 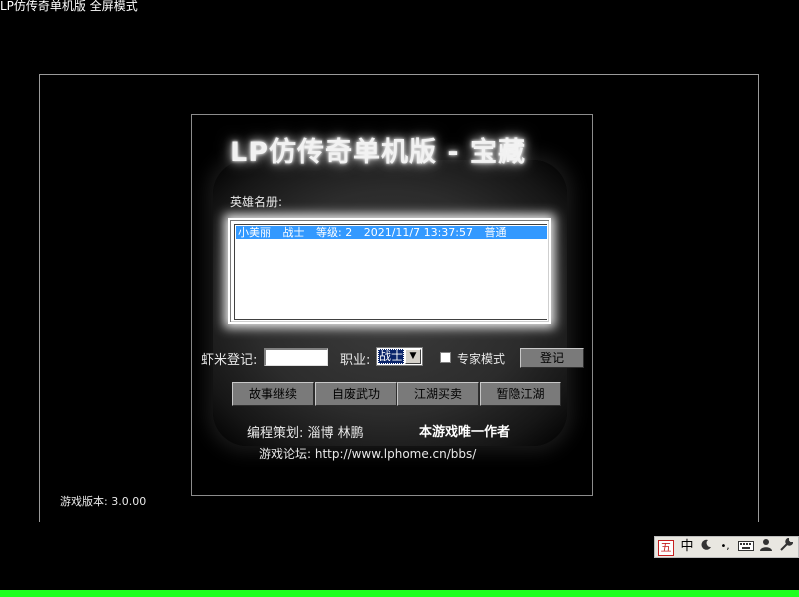 I want to click on hero-list-label: 英雄名册:, so click(x=256, y=202).